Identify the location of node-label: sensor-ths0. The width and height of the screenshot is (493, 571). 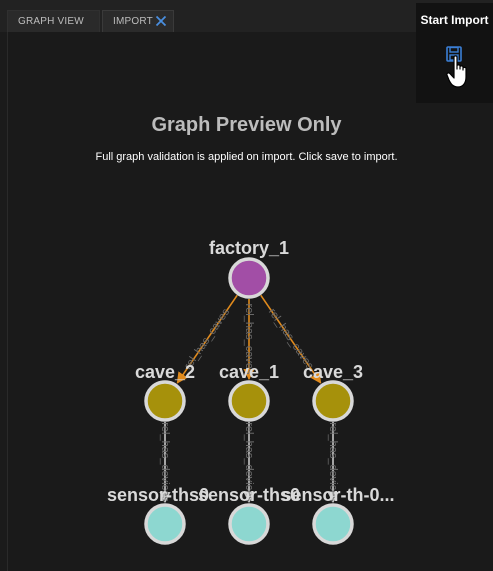
(158, 495).